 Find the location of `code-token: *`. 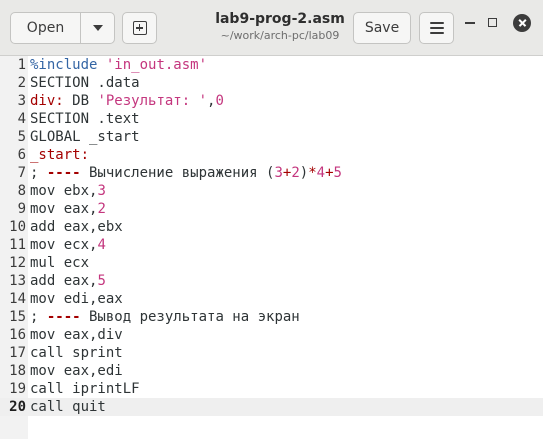

code-token: * is located at coordinates (312, 173).